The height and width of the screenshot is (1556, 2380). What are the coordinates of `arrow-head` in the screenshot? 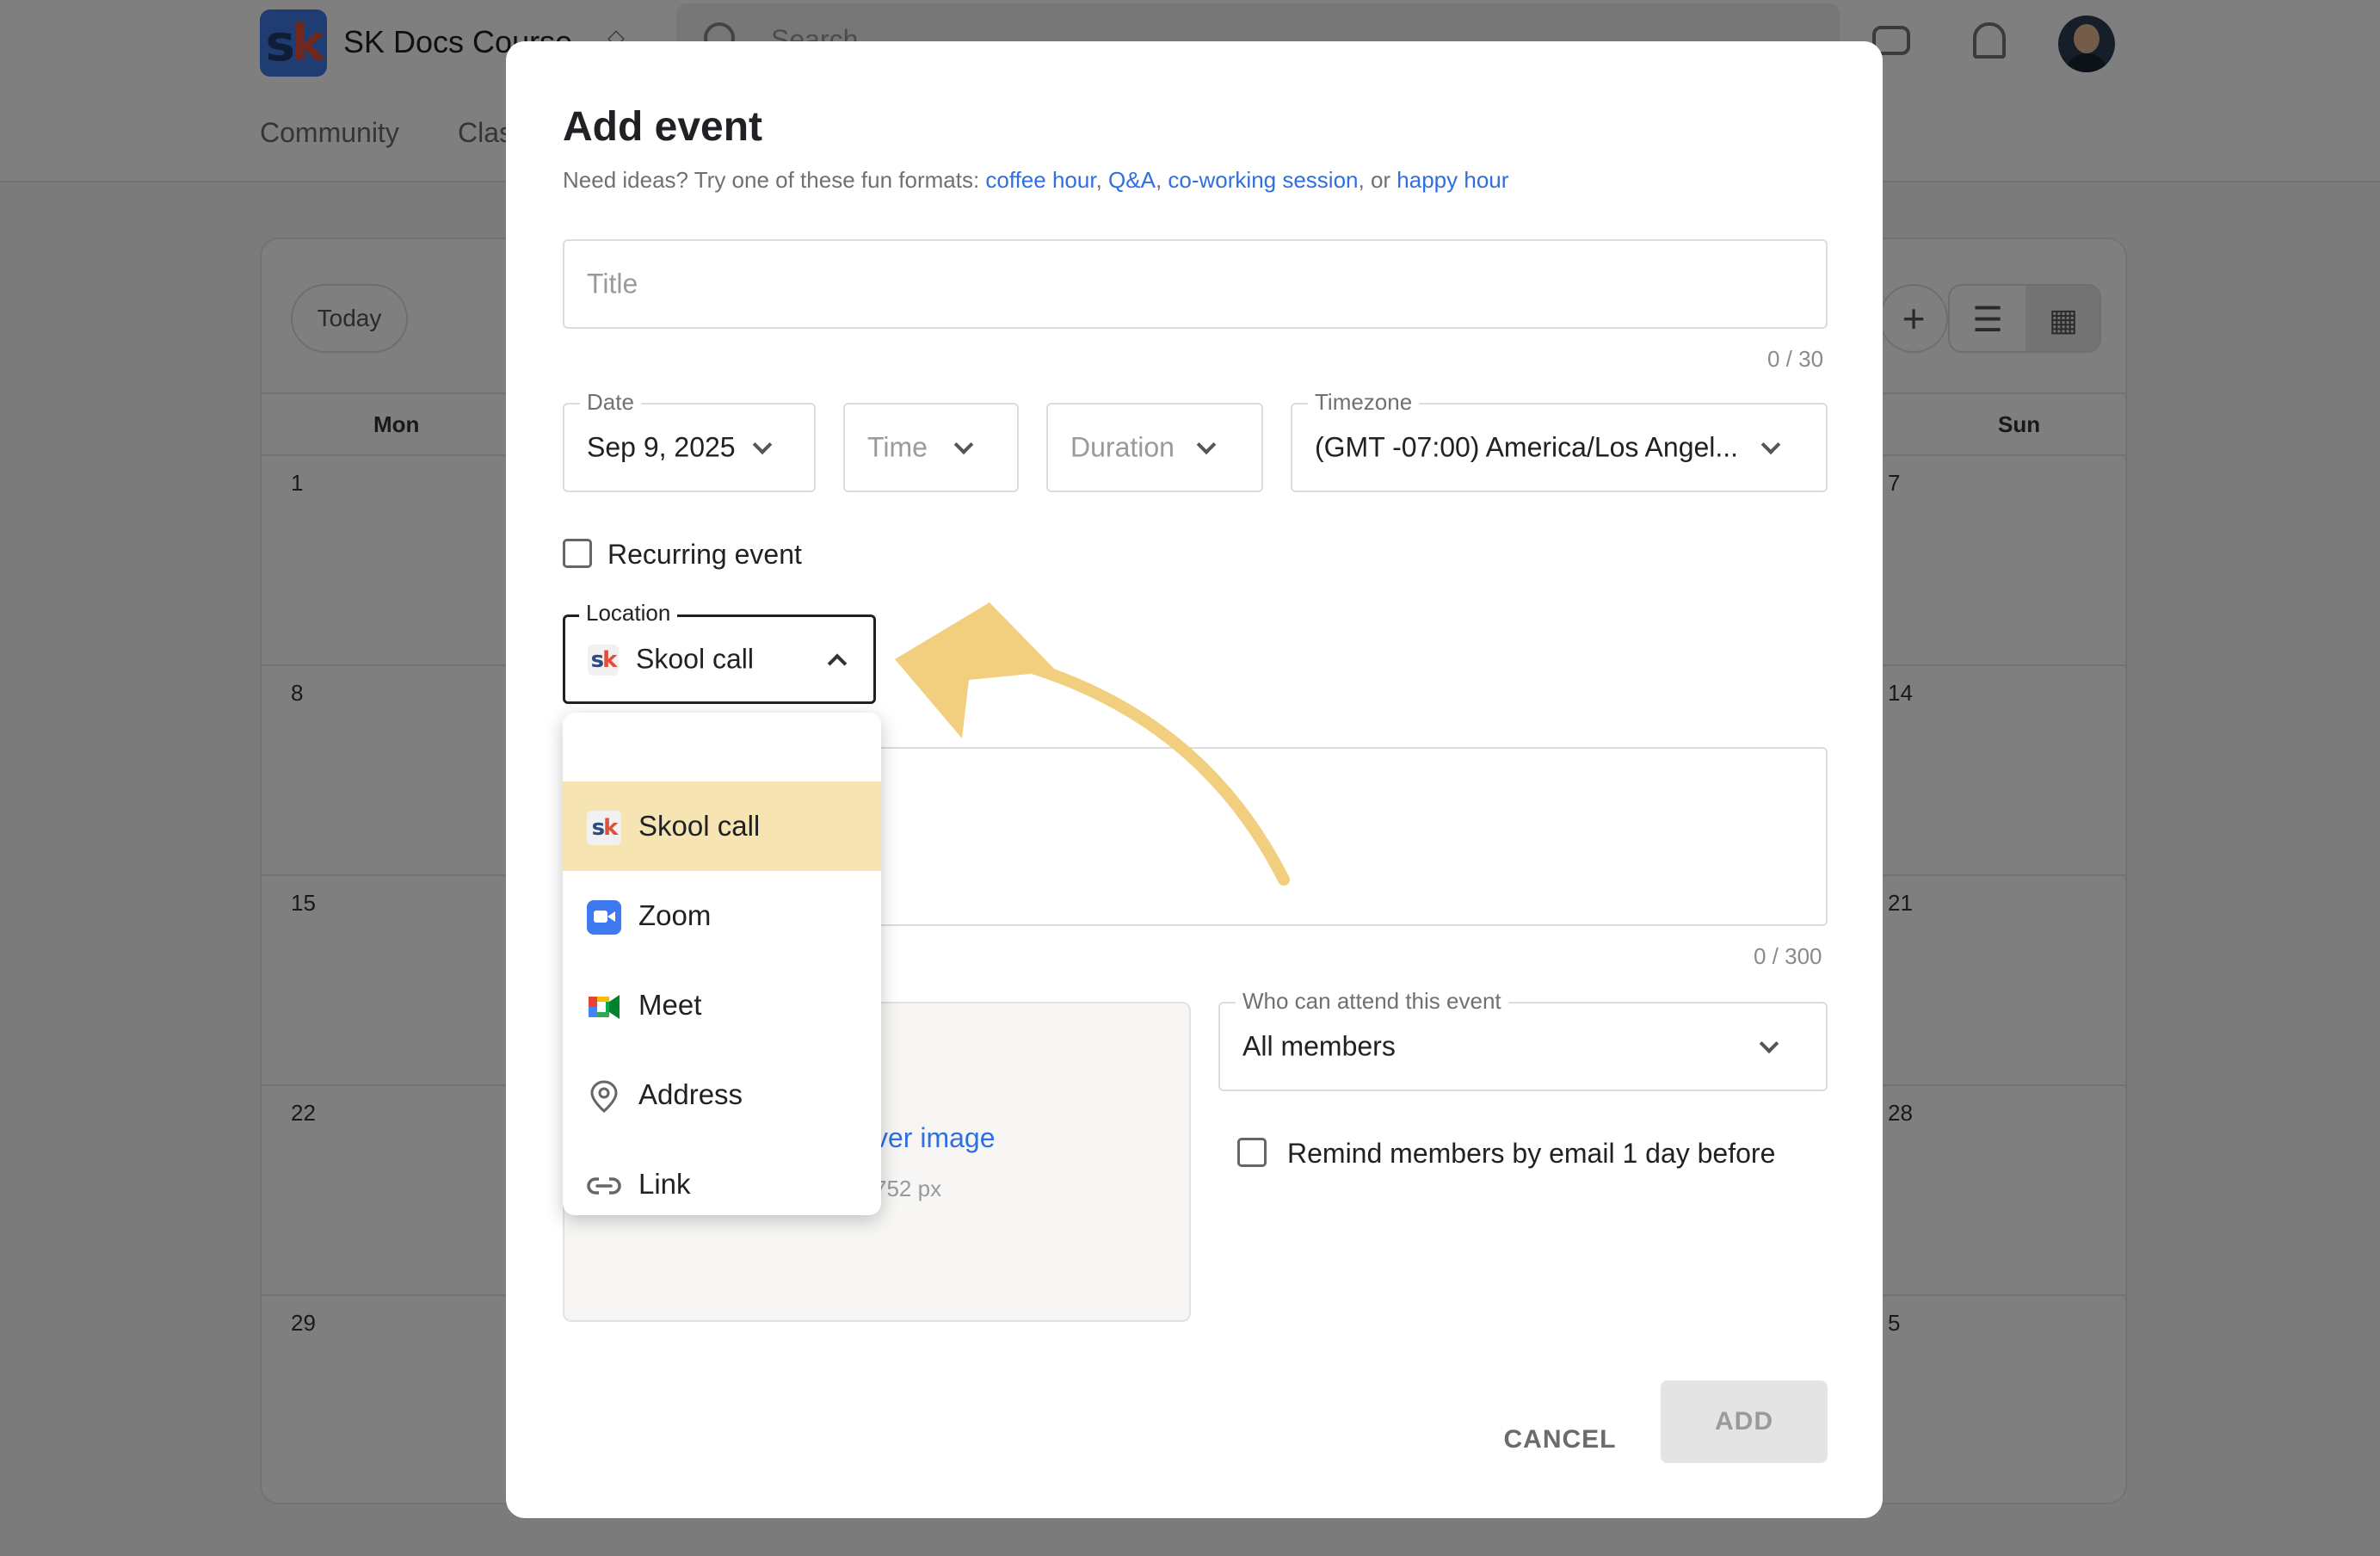 It's located at (976, 670).